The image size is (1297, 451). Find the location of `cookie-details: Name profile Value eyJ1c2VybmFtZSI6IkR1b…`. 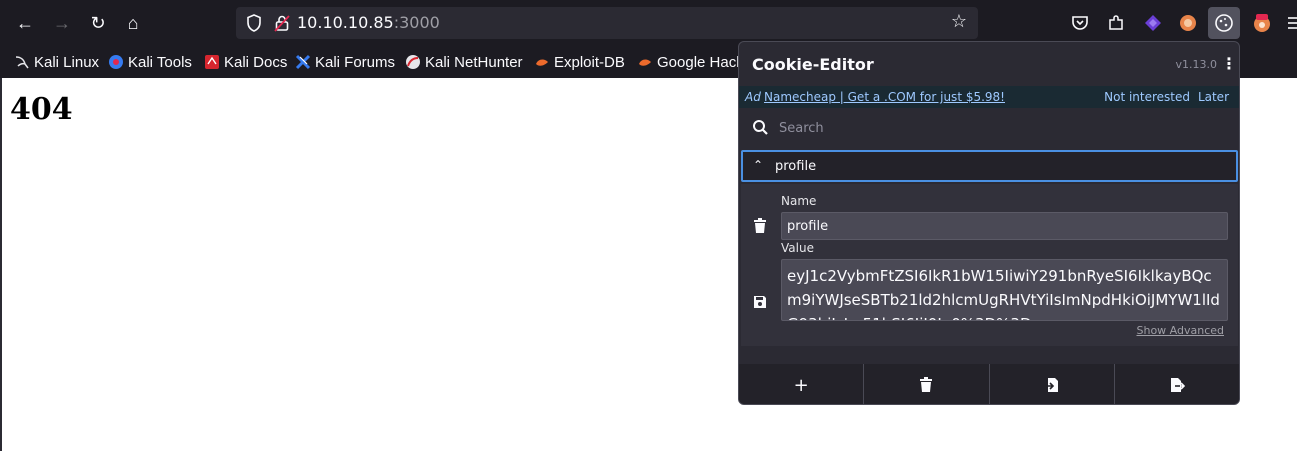

cookie-details: Name profile Value eyJ1c2VybmFtZSI6IkR1b… is located at coordinates (989, 265).